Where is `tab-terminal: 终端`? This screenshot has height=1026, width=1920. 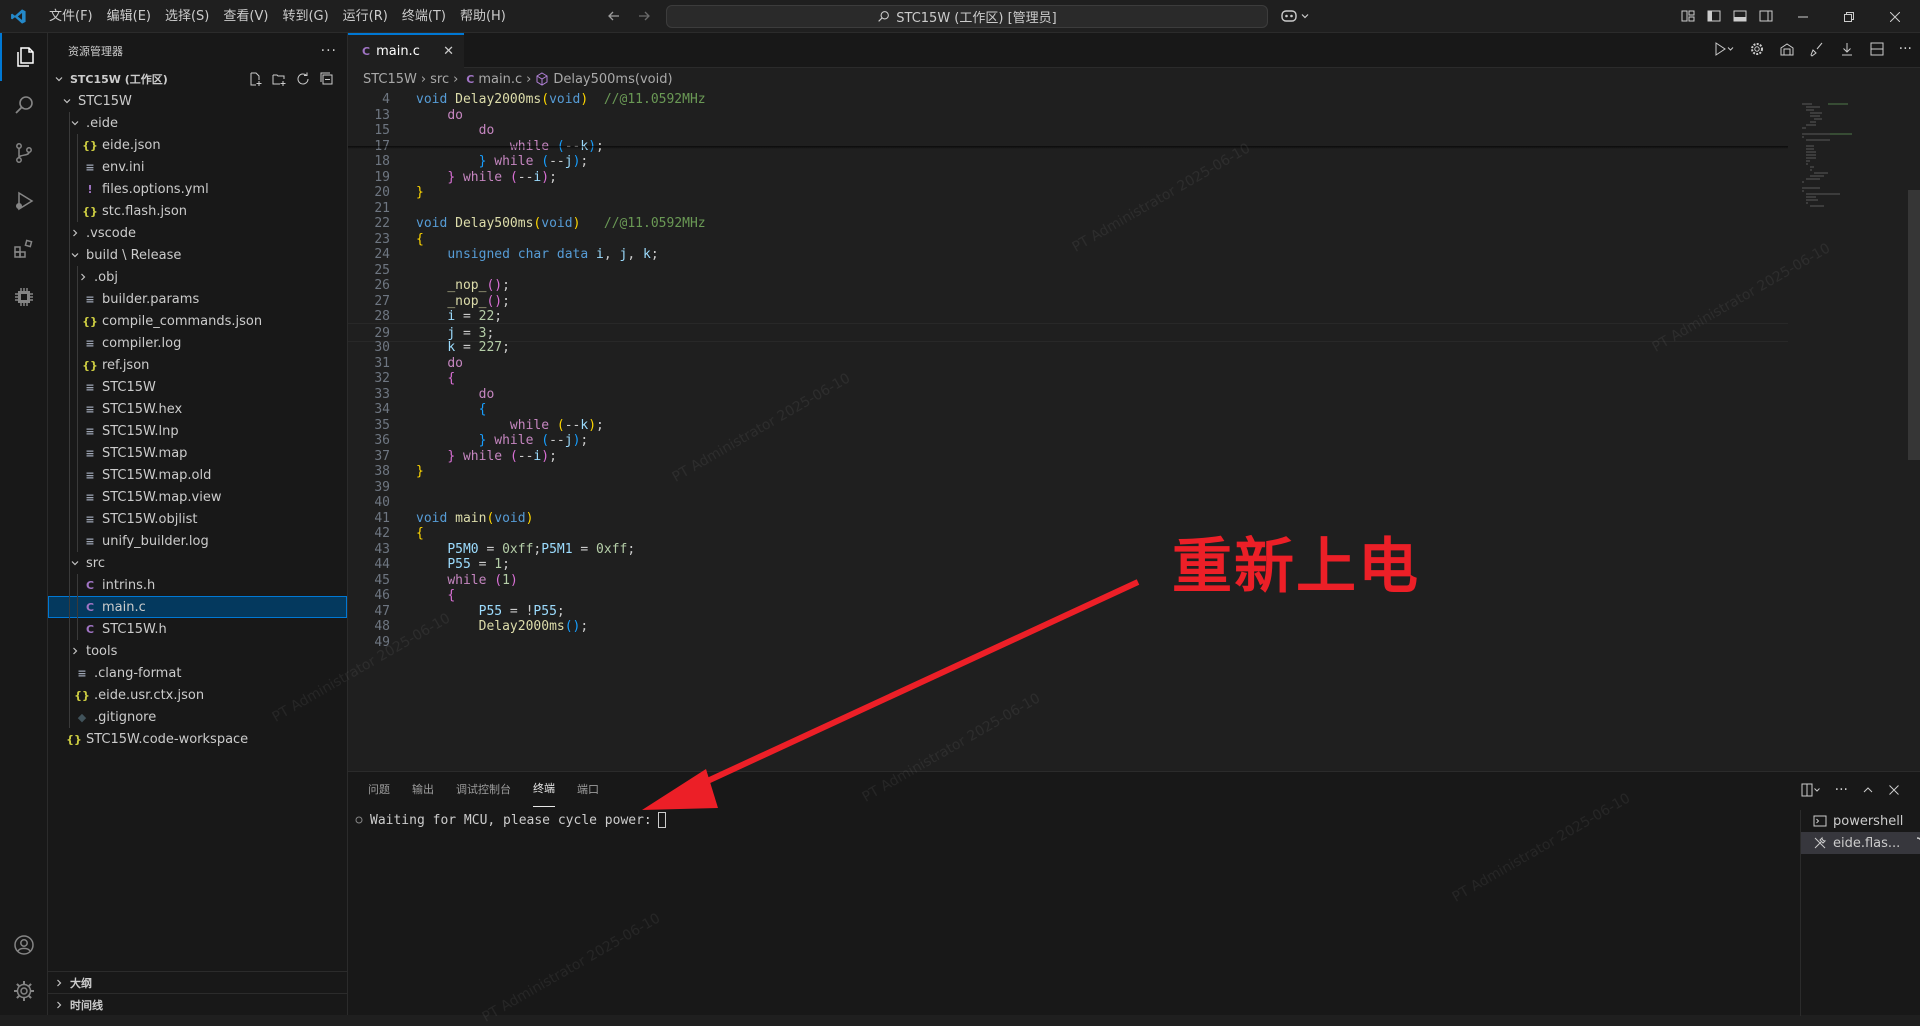
tab-terminal: 终端 is located at coordinates (544, 789).